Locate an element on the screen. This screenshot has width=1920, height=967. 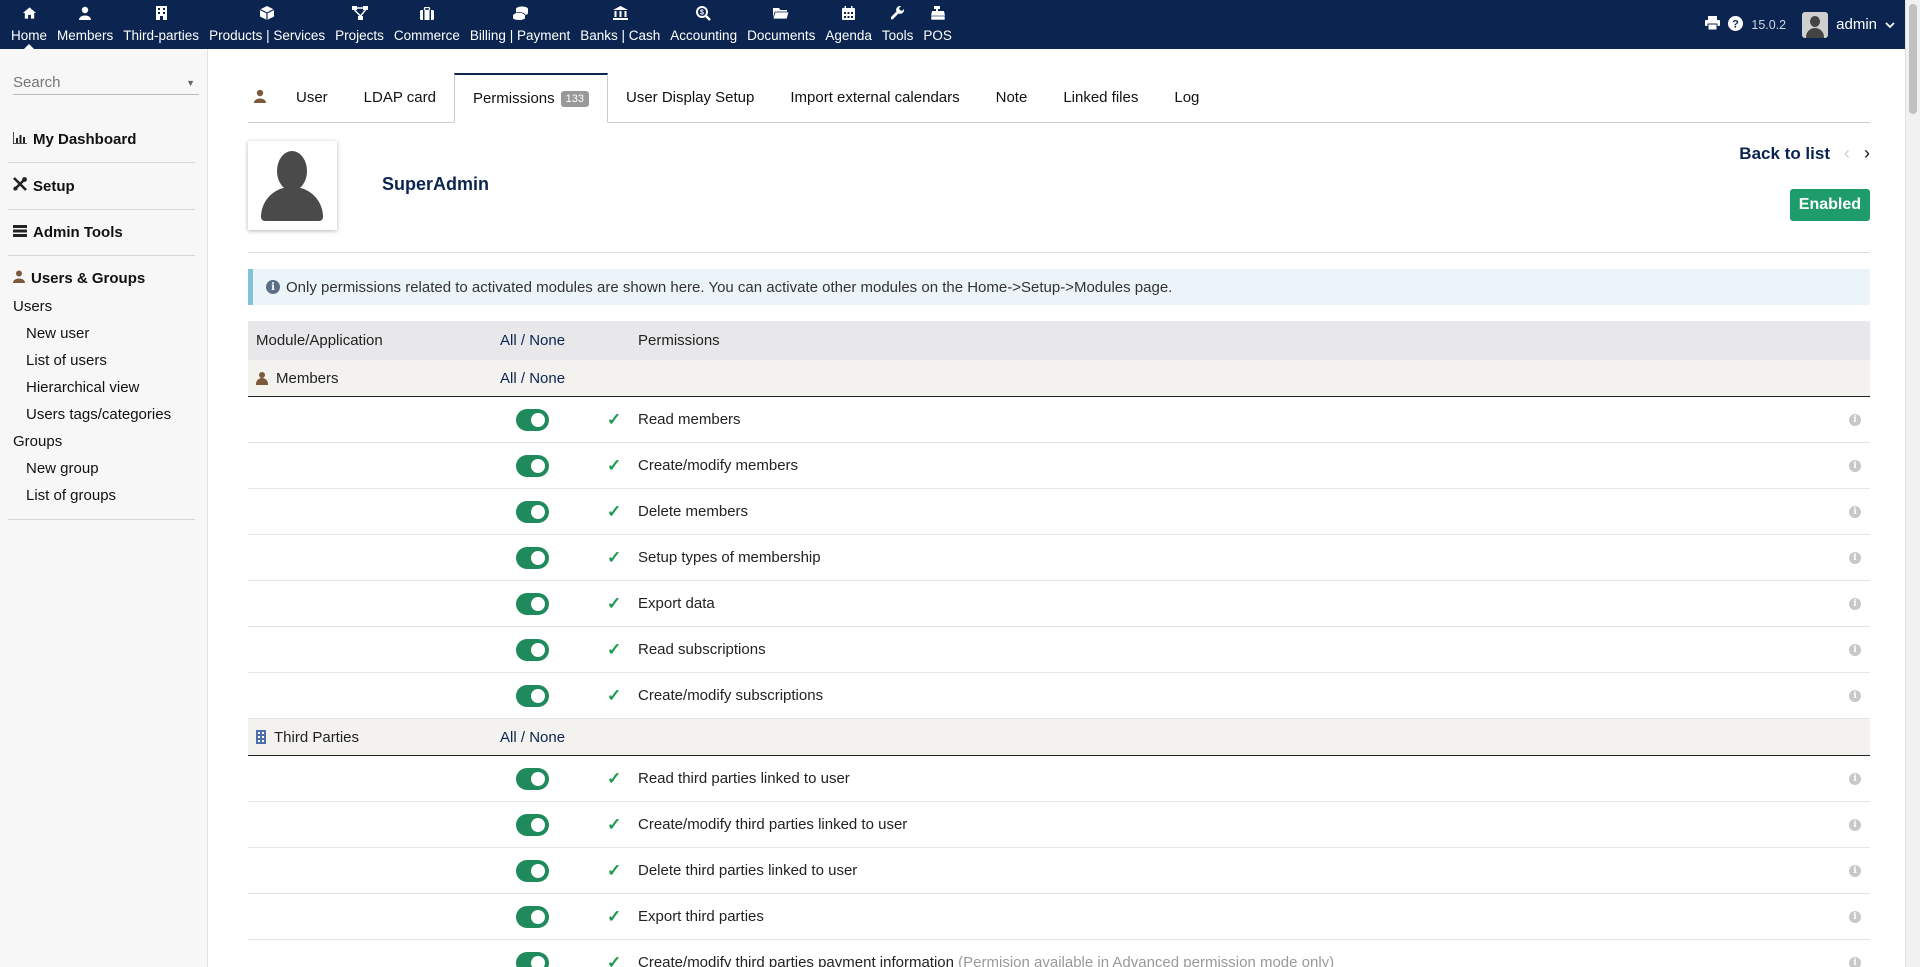
tab-user-display-setup: User Display Setup is located at coordinates (690, 97).